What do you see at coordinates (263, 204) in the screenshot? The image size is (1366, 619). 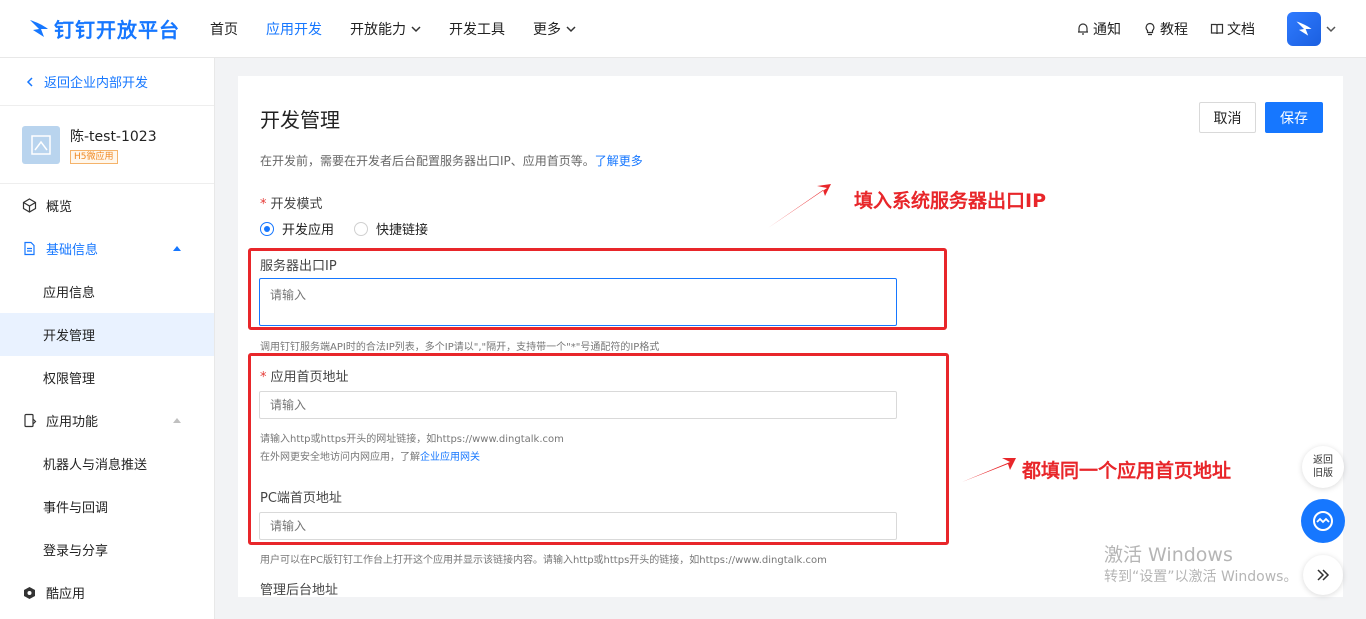 I see `required-mark: *` at bounding box center [263, 204].